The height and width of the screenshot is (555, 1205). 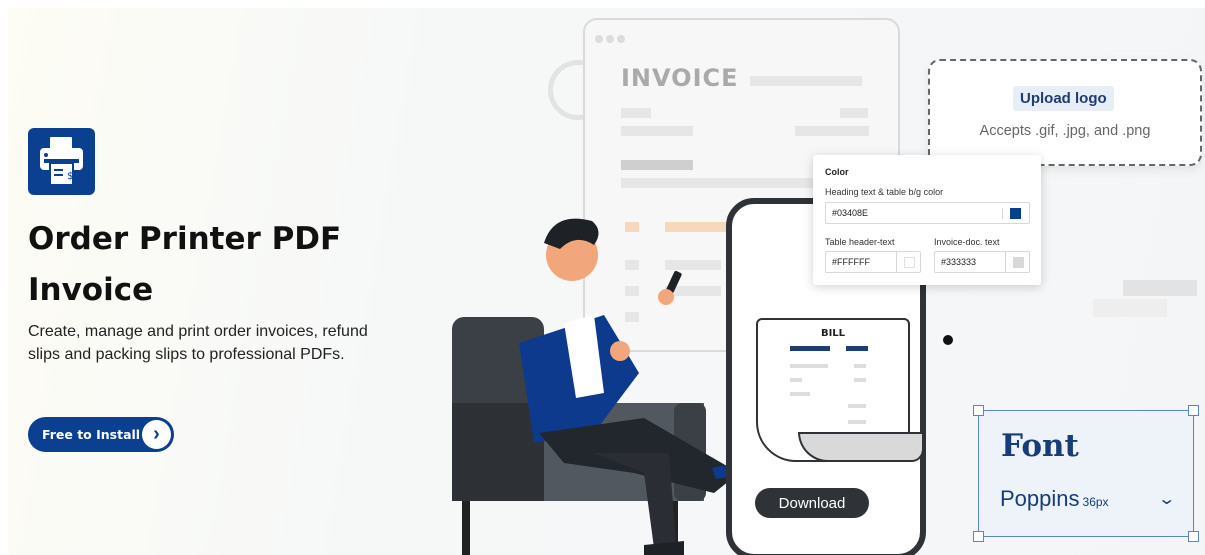 I want to click on font-family-name: Poppins, so click(x=1040, y=498).